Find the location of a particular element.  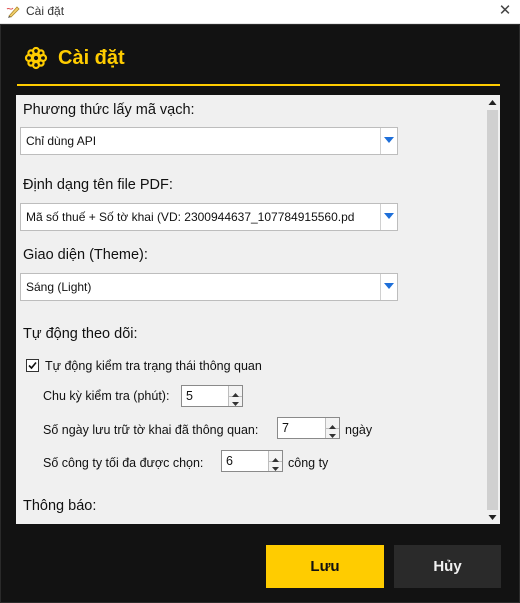

keep-days-value: 7 is located at coordinates (285, 428).